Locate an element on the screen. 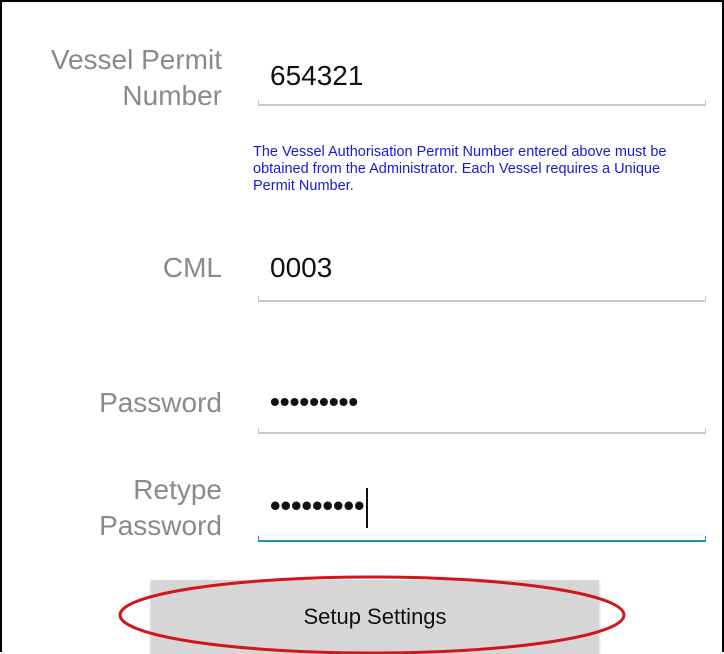 This screenshot has height=654, width=724. retype-password-value: ••••••••• is located at coordinates (317, 506).